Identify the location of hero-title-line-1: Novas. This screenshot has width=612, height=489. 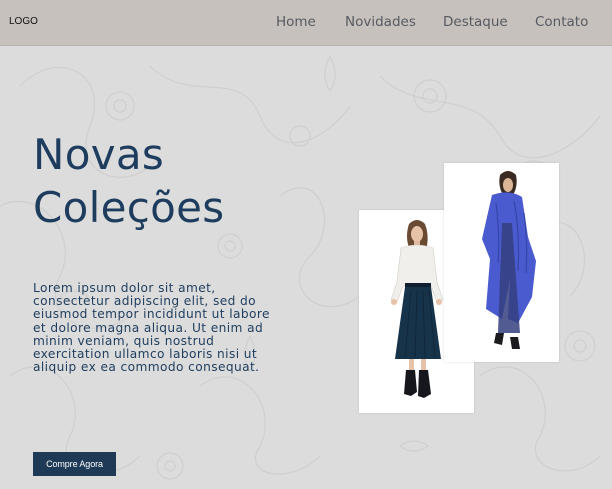
(99, 154).